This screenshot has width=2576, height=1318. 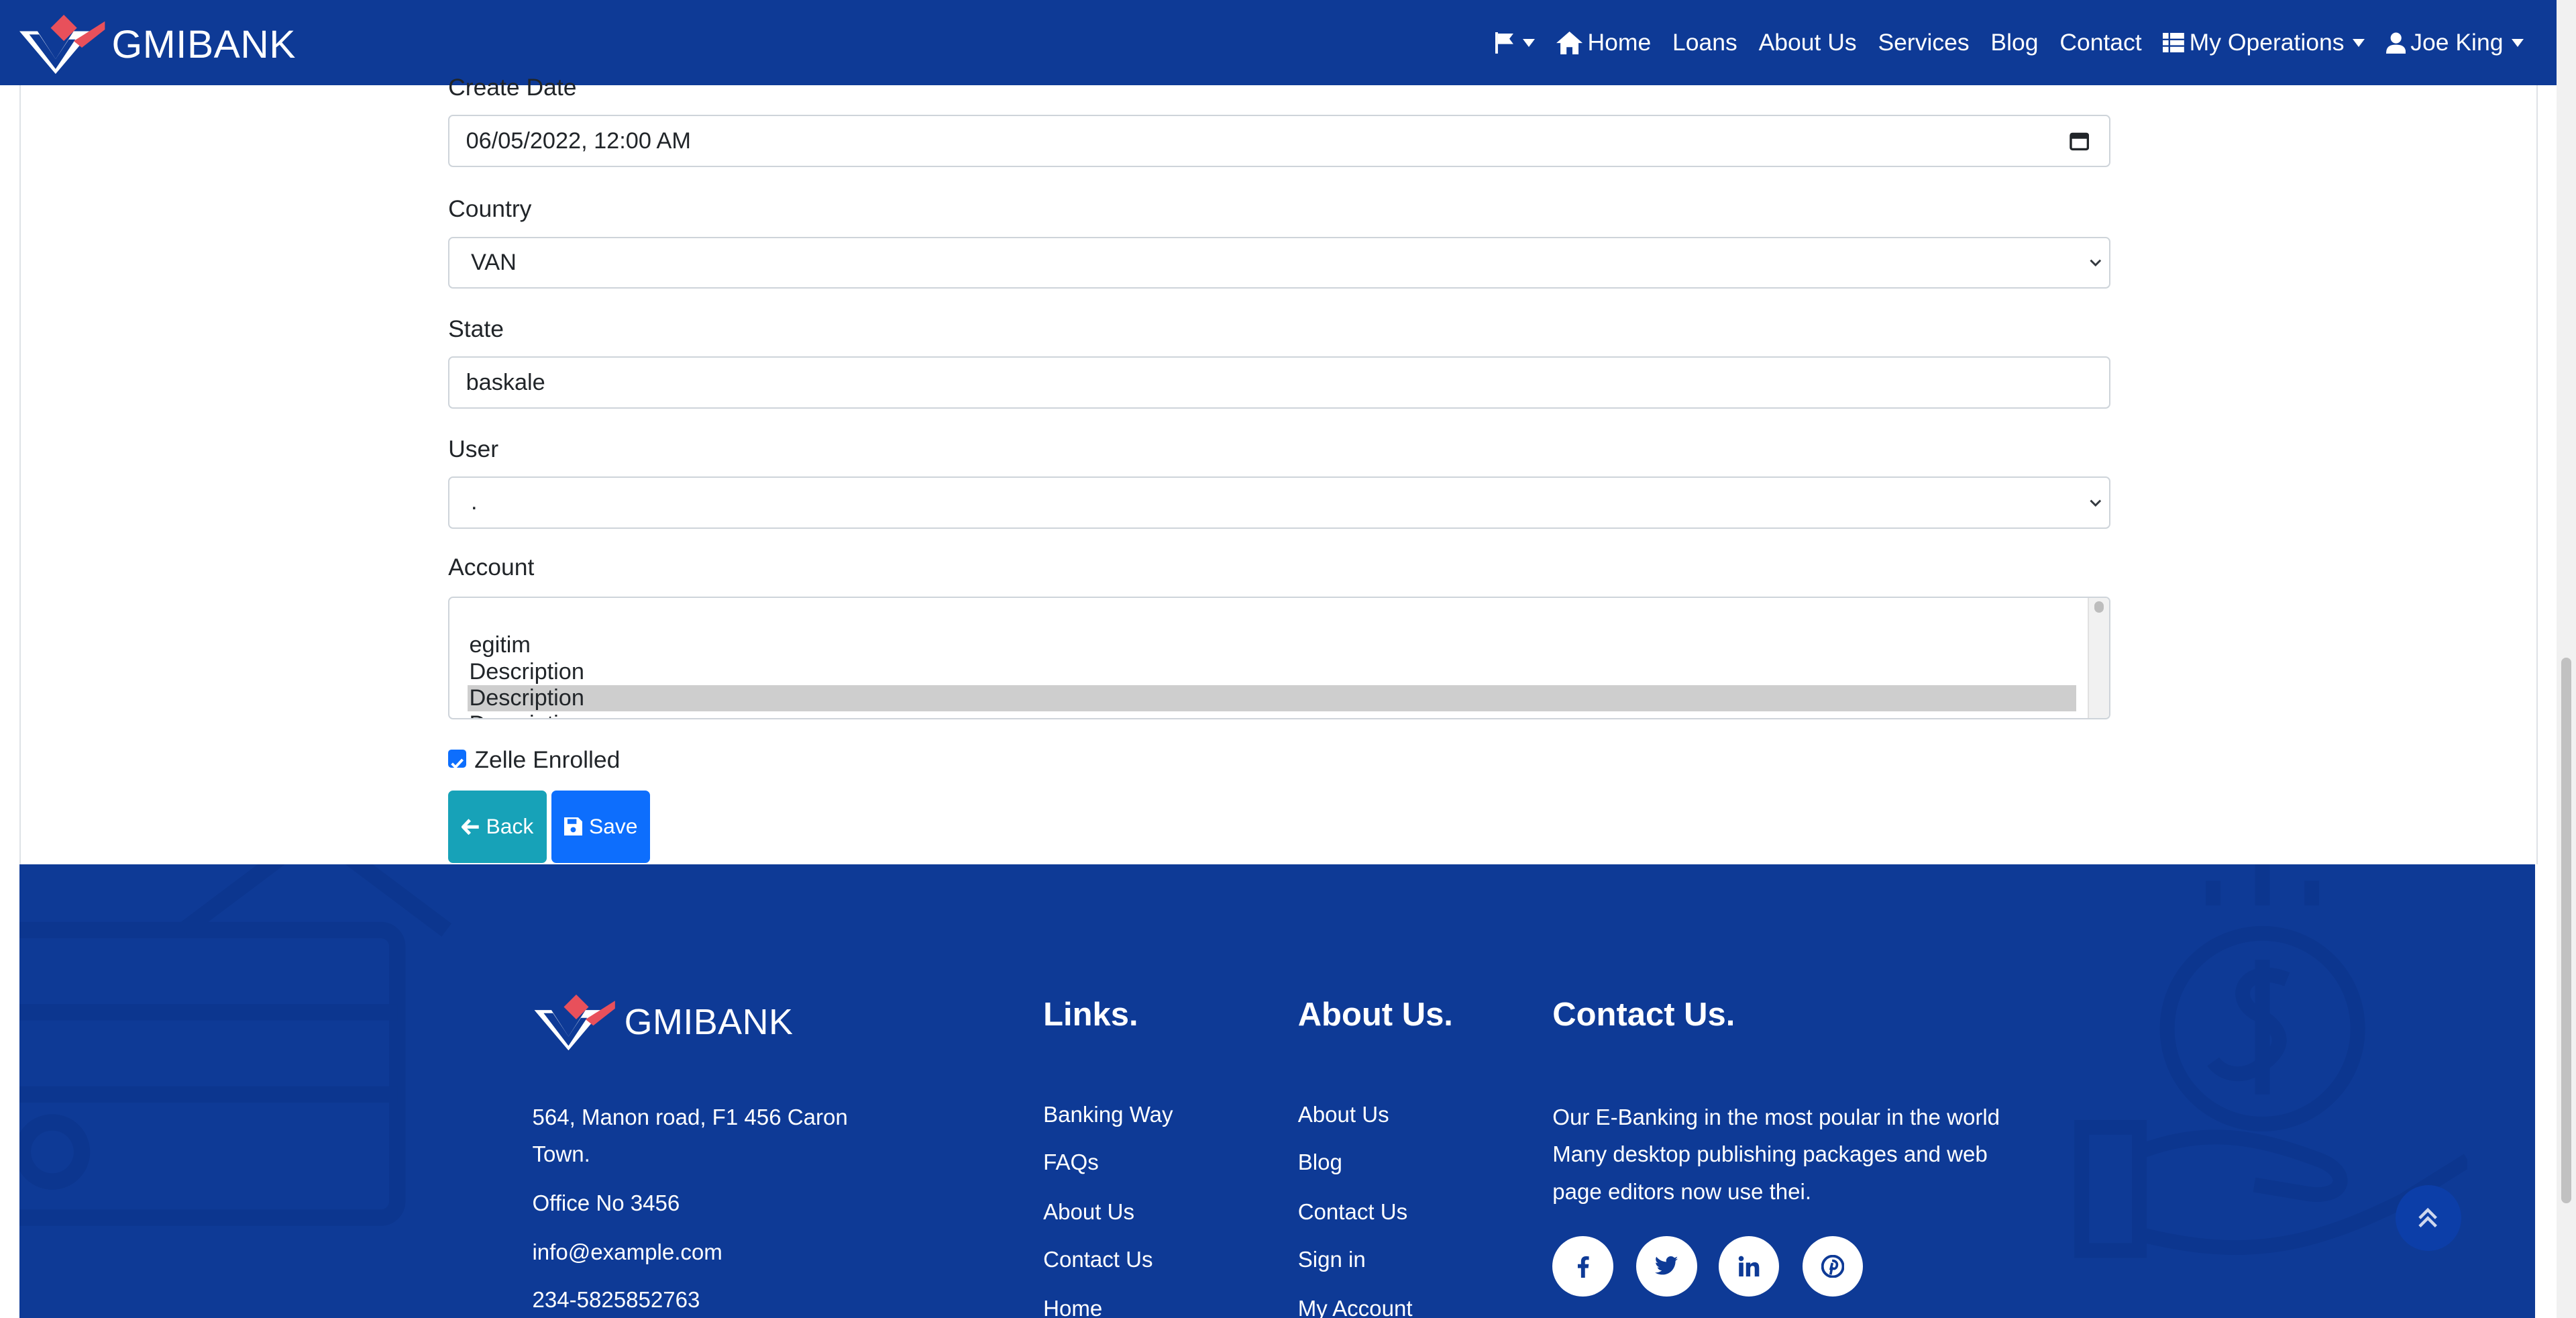 I want to click on nav-home: Home, so click(x=1603, y=42).